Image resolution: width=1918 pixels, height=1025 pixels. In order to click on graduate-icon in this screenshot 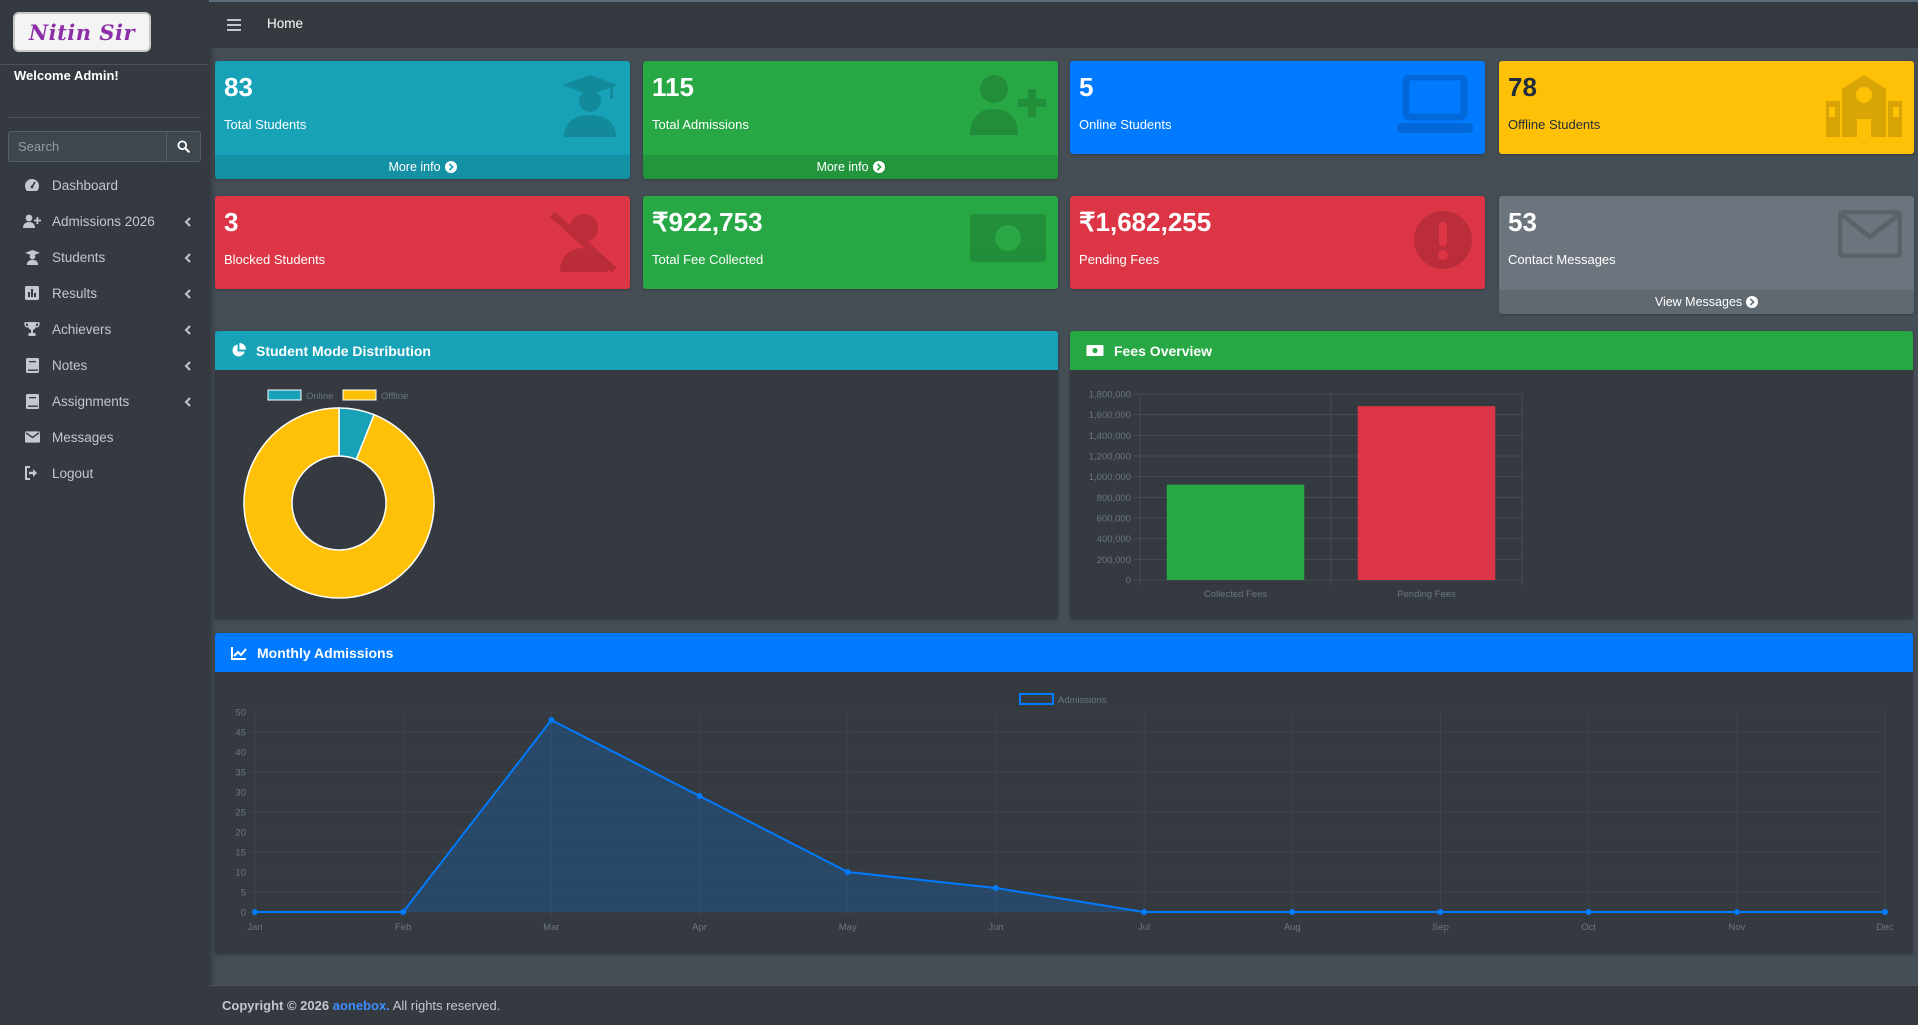, I will do `click(32, 257)`.